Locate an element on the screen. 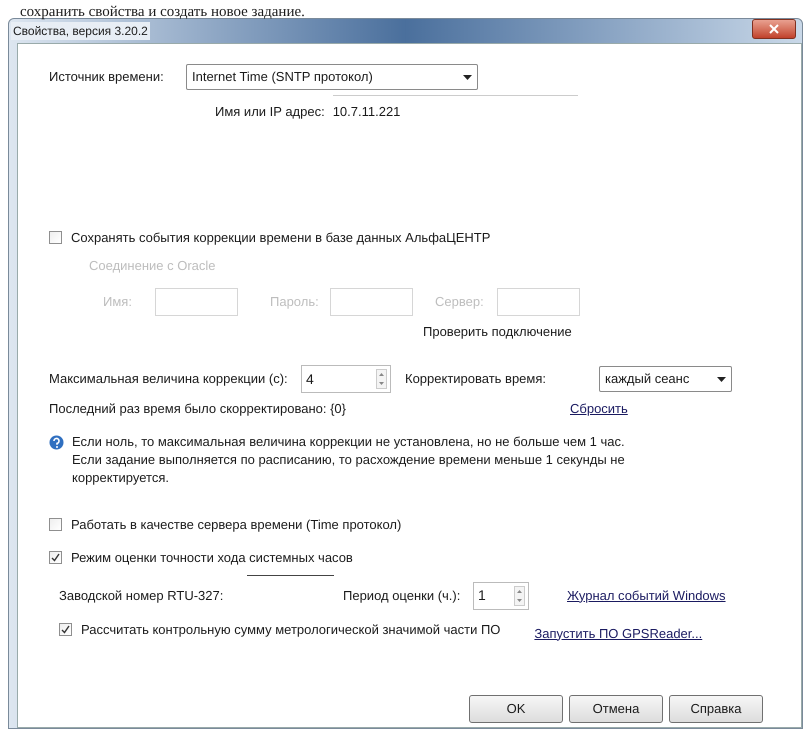 Image resolution: width=803 pixels, height=729 pixels. dropdown: Internet Time (SNTP протокол) is located at coordinates (332, 77).